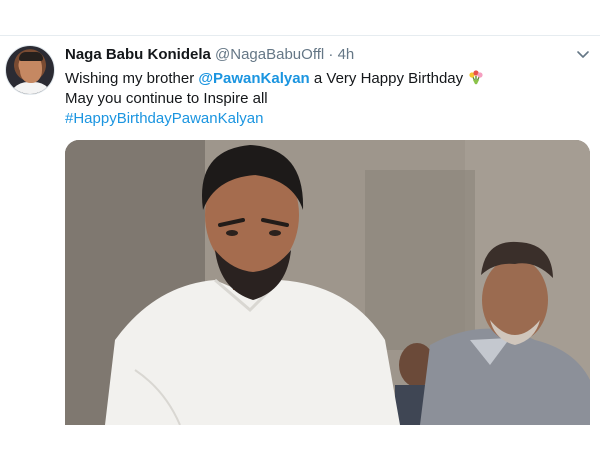 The image size is (600, 450). I want to click on timestamp: 4h, so click(346, 54).